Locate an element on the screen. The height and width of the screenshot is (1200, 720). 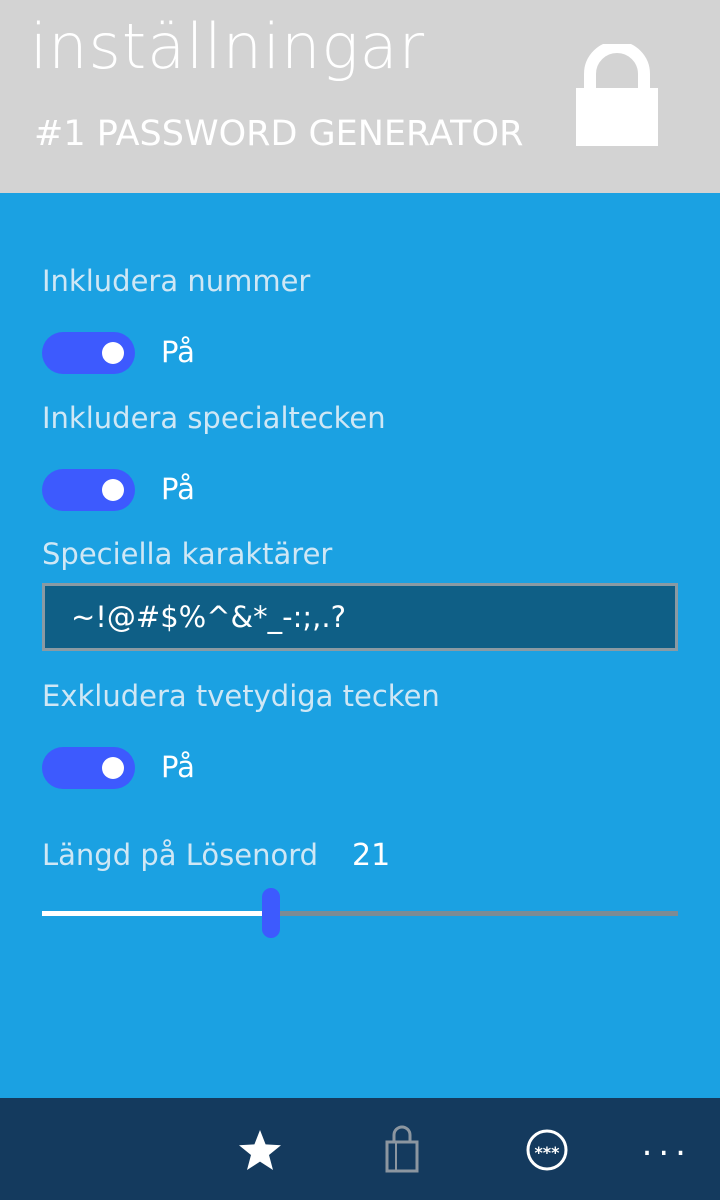
exclude-ambiguous-toggle-row: På is located at coordinates (192, 769).